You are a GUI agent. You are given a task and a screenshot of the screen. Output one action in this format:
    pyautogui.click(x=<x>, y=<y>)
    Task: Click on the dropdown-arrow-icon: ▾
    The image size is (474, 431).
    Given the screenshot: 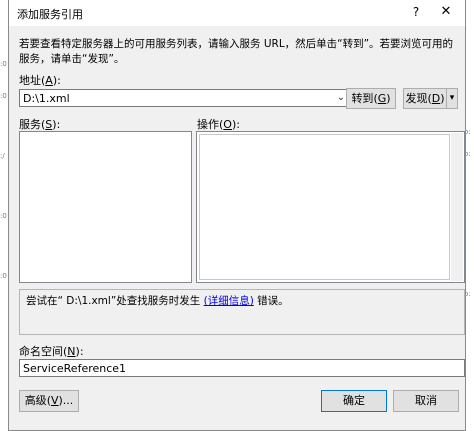 What is the action you would take?
    pyautogui.click(x=452, y=98)
    